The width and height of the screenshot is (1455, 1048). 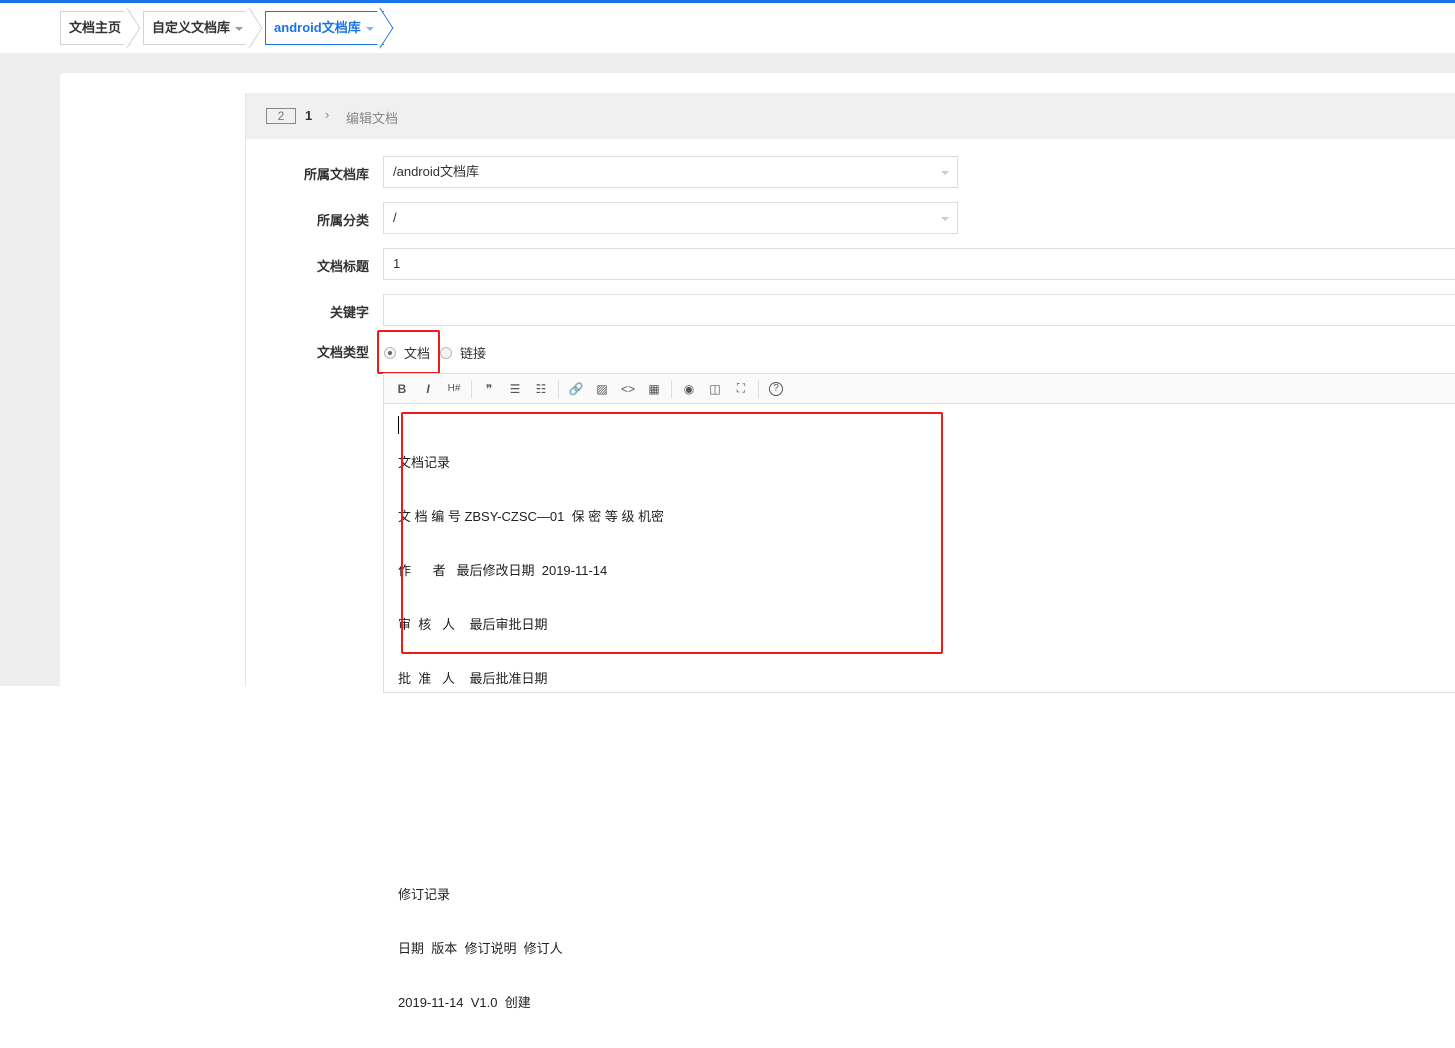 What do you see at coordinates (489, 389) in the screenshot?
I see `quote-icon: ❞` at bounding box center [489, 389].